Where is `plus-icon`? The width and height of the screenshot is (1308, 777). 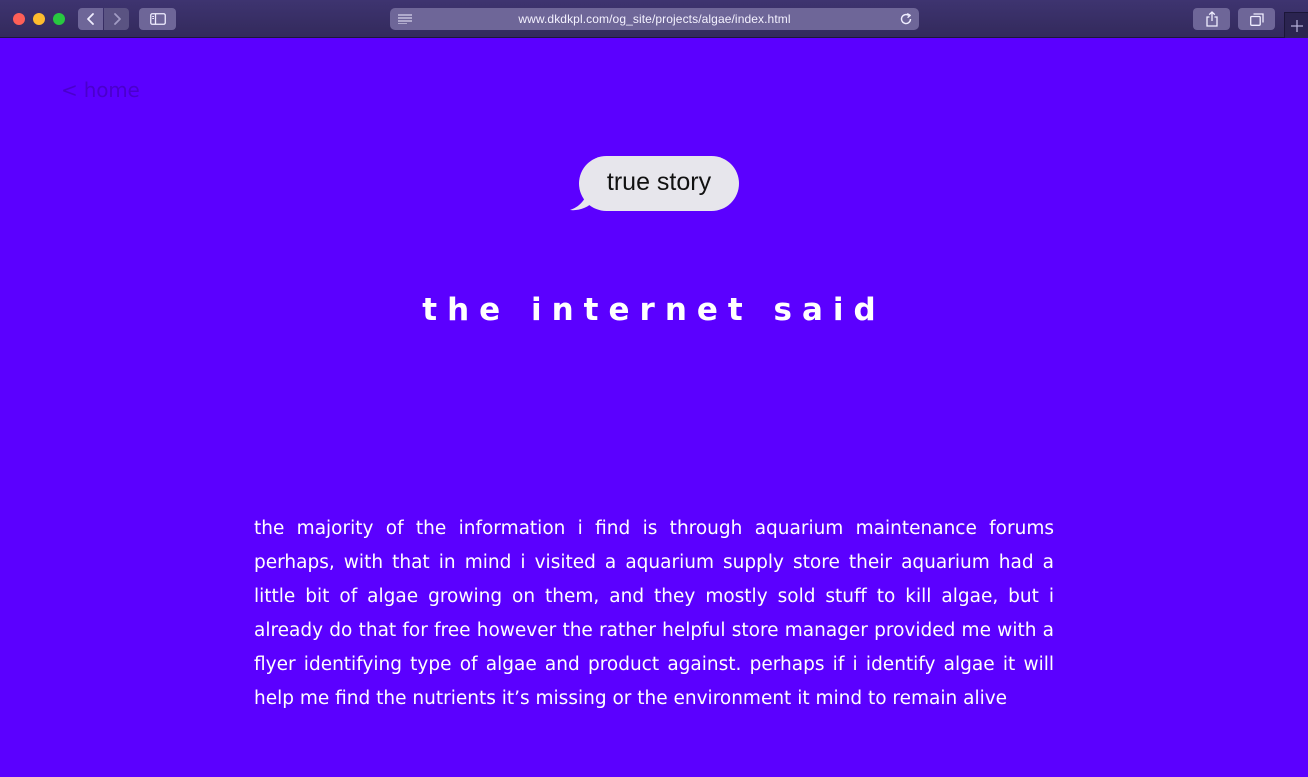 plus-icon is located at coordinates (1296, 25).